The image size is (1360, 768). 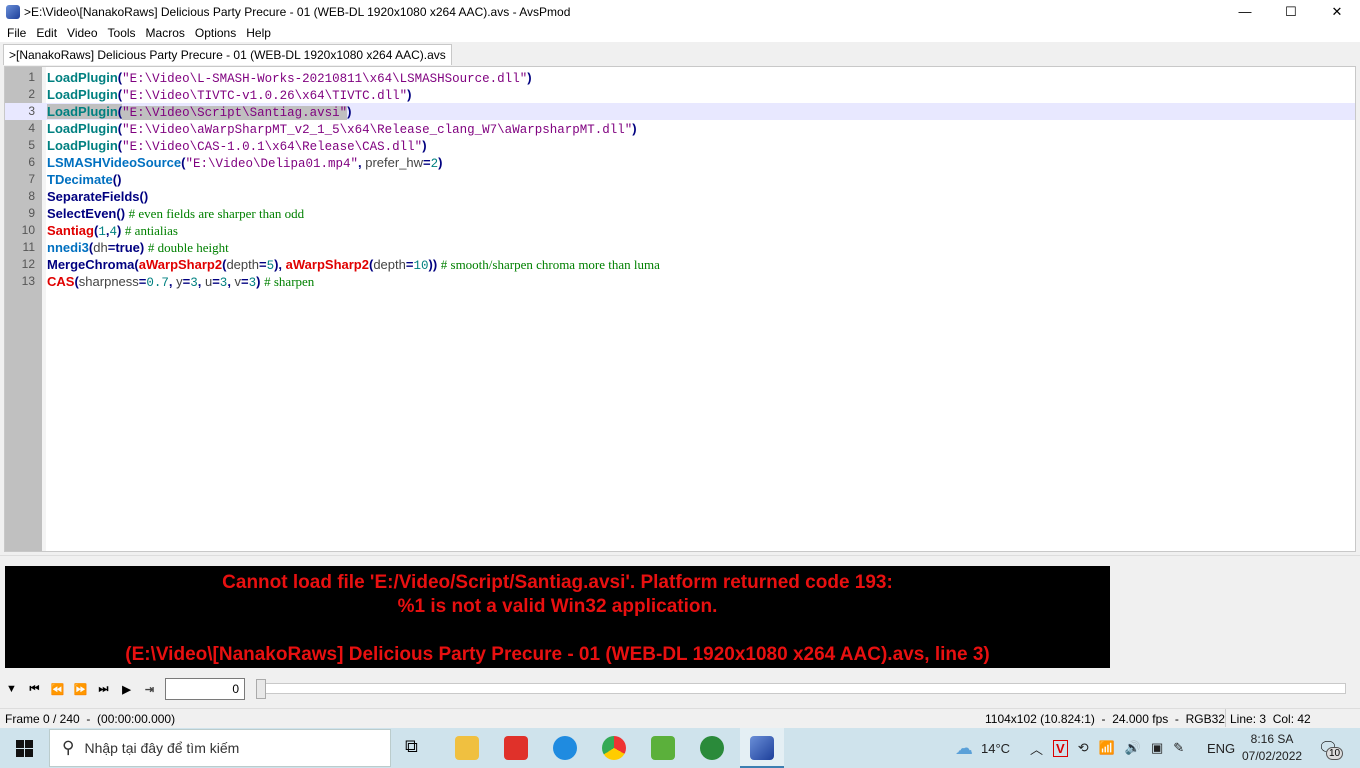 What do you see at coordinates (272, 147) in the screenshot?
I see `code-token: "E:\Video\CAS-1.0.1\x64\Release\CAS.dll"` at bounding box center [272, 147].